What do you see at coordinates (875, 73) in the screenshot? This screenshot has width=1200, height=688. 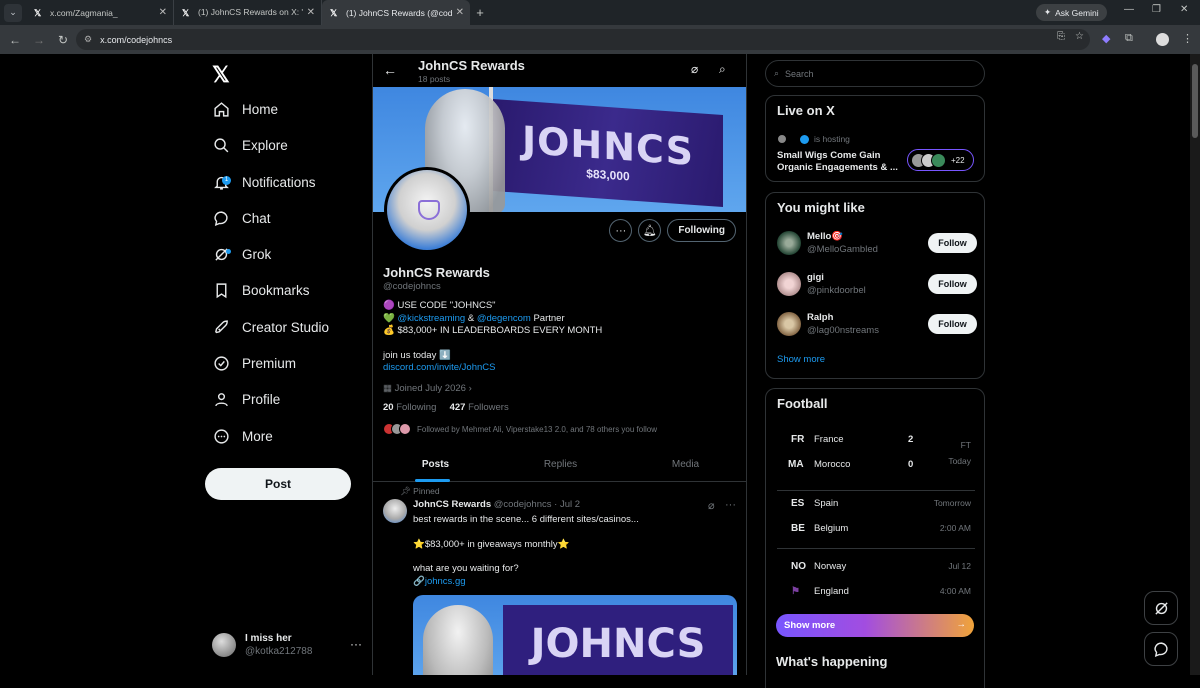 I see `search-input: ⌕ Search` at bounding box center [875, 73].